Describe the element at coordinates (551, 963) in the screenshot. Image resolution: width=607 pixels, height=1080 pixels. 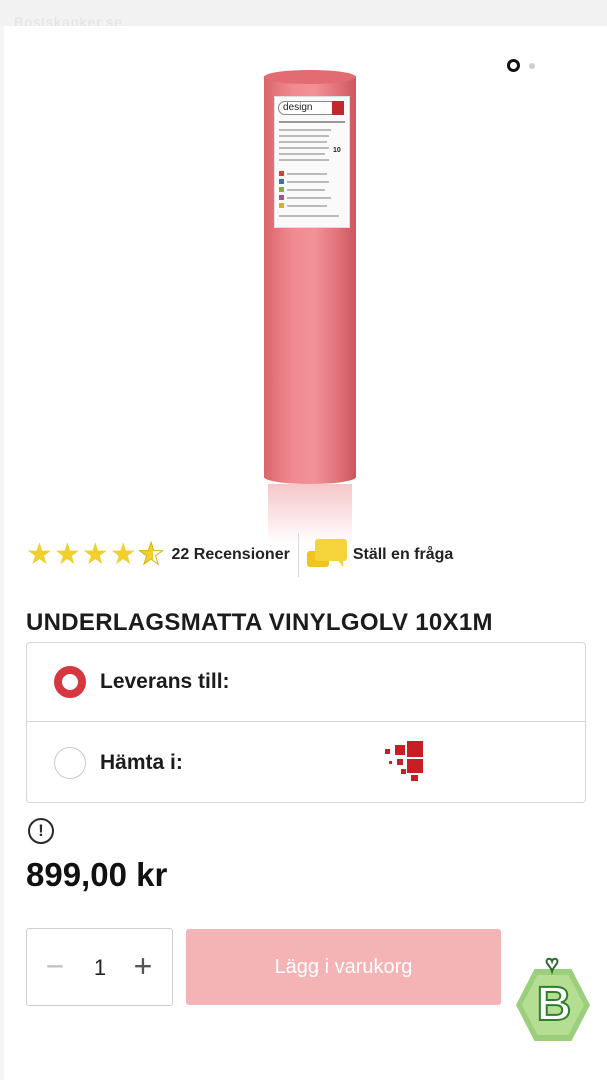
I see `heart-icon: ♥` at that location.